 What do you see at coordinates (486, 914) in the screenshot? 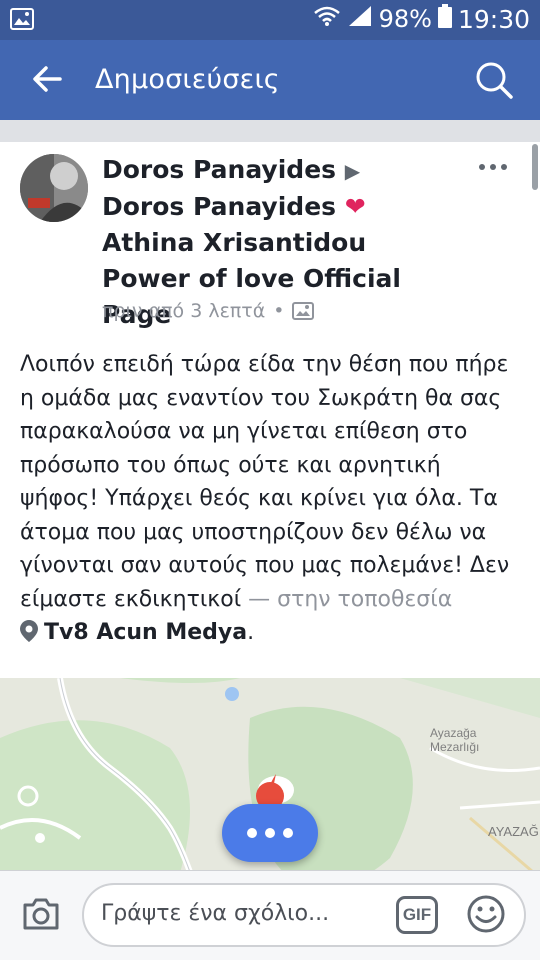
I see `emoji-icon` at bounding box center [486, 914].